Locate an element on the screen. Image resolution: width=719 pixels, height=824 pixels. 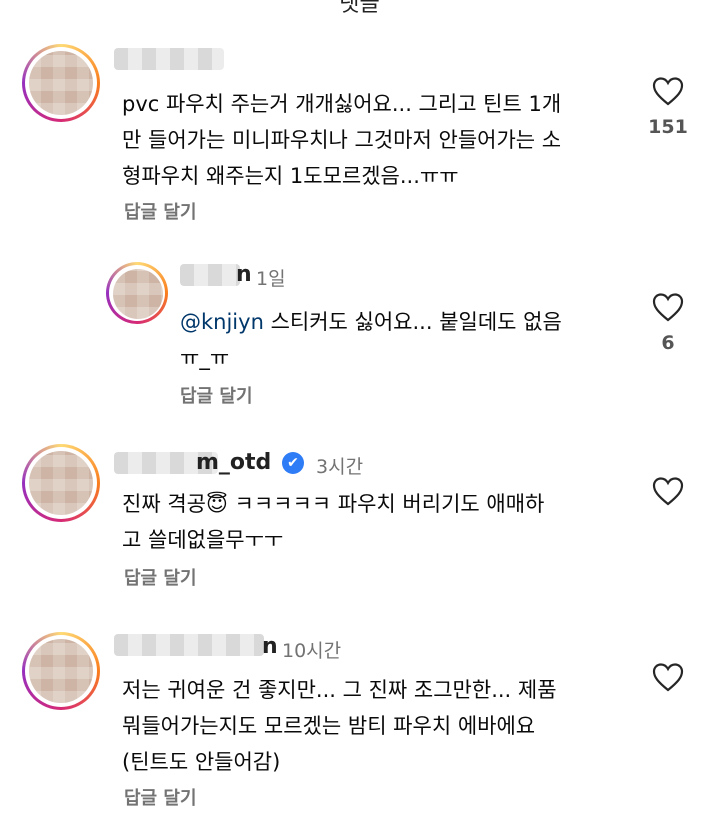
header-title-peek: 댓글 is located at coordinates (359, 8).